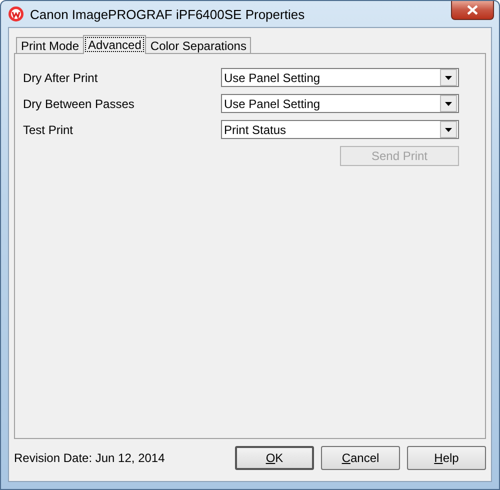 The image size is (500, 490). I want to click on window-title: Canon ImagePROGRAF iPF6400SE Properties, so click(167, 14).